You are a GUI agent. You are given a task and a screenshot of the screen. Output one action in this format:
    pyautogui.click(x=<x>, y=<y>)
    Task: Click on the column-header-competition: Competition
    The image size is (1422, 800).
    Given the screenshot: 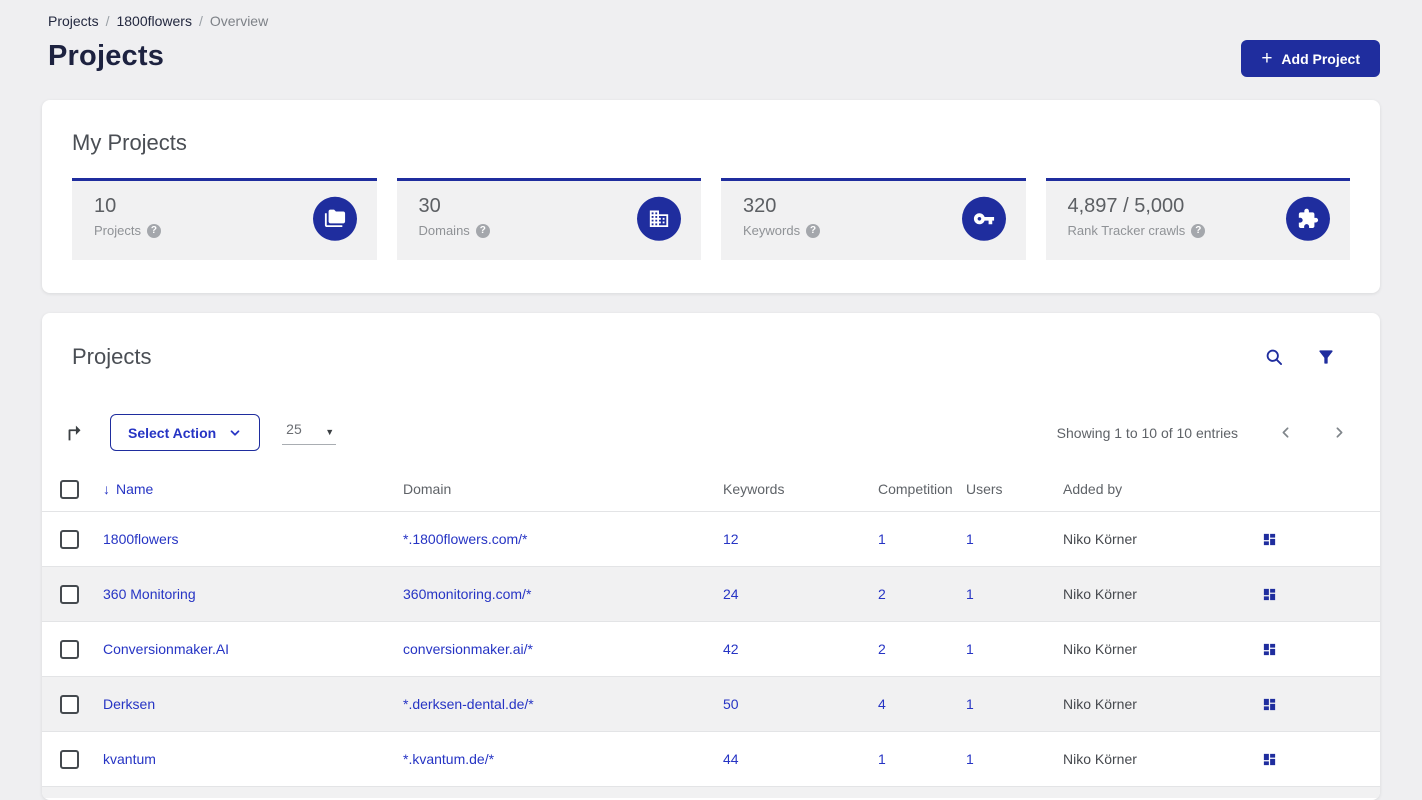 What is the action you would take?
    pyautogui.click(x=922, y=489)
    